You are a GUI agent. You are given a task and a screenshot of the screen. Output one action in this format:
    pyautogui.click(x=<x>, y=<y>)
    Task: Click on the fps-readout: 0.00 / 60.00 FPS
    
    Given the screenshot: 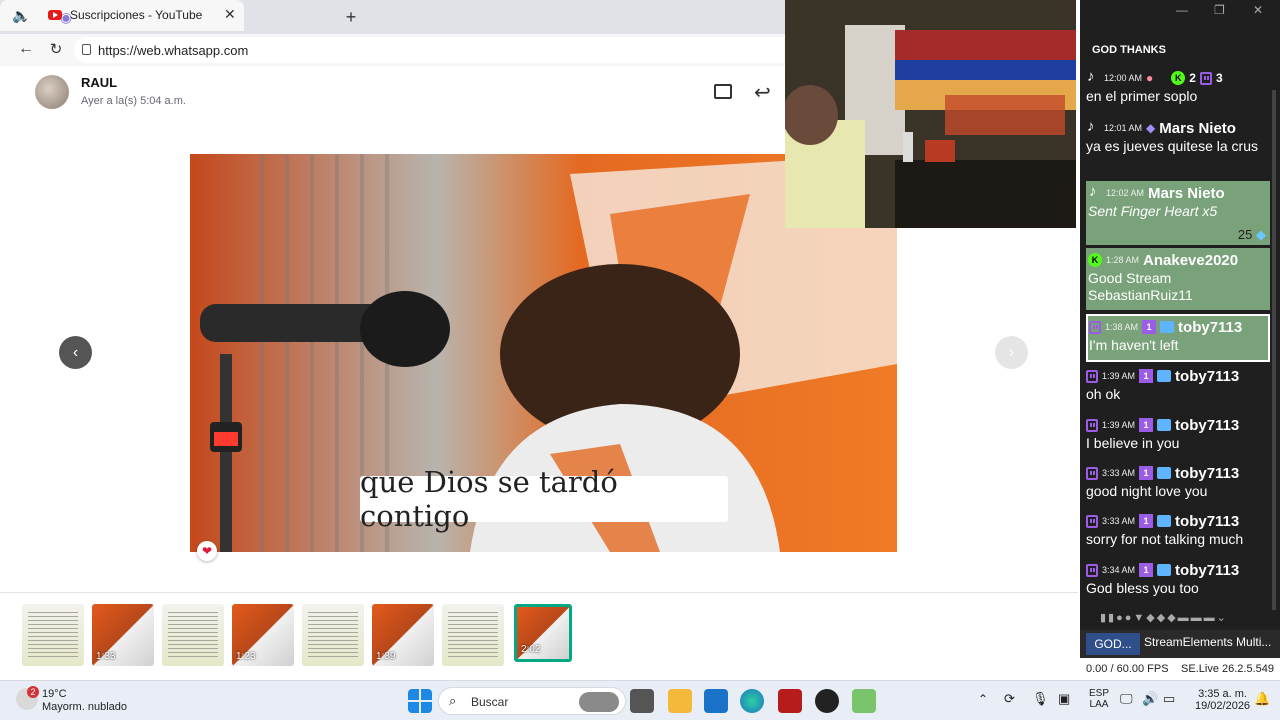 What is the action you would take?
    pyautogui.click(x=1127, y=669)
    